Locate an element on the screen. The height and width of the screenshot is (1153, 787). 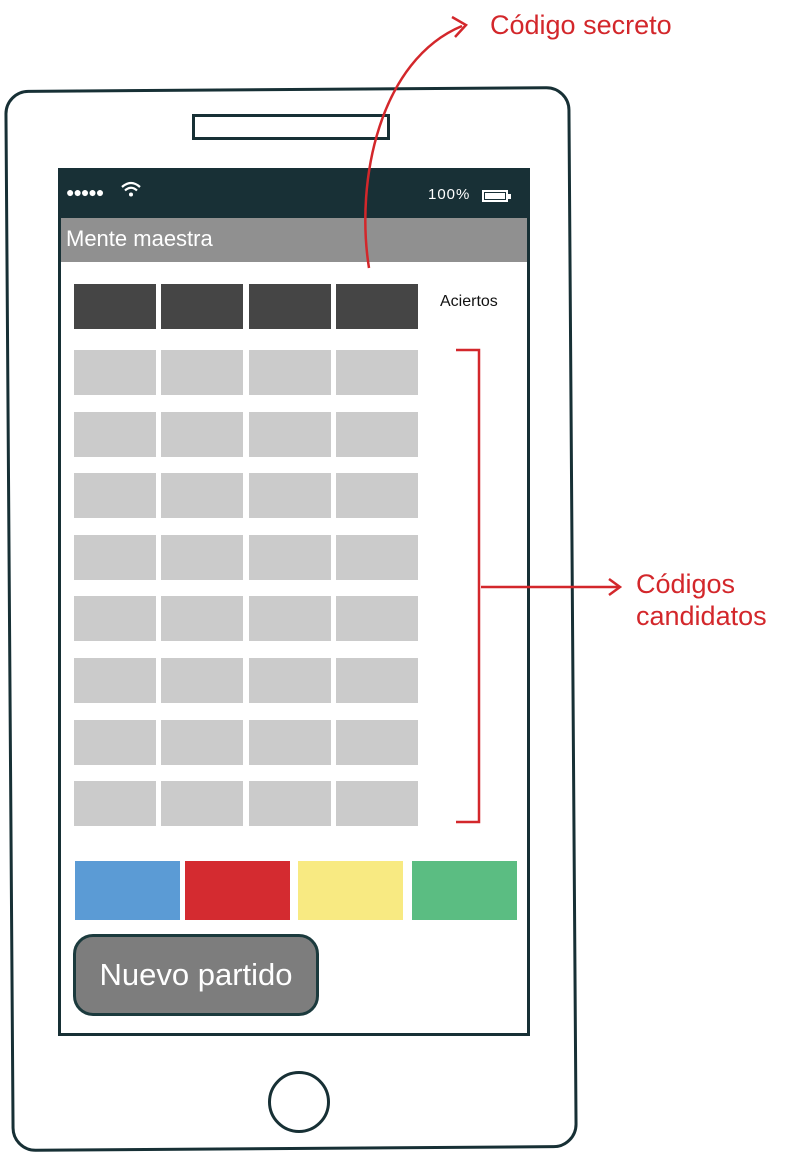
candidates-bracket is located at coordinates (468, 586).